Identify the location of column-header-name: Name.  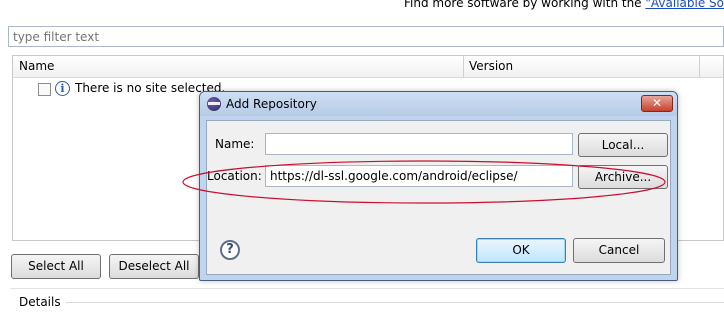
(36, 66).